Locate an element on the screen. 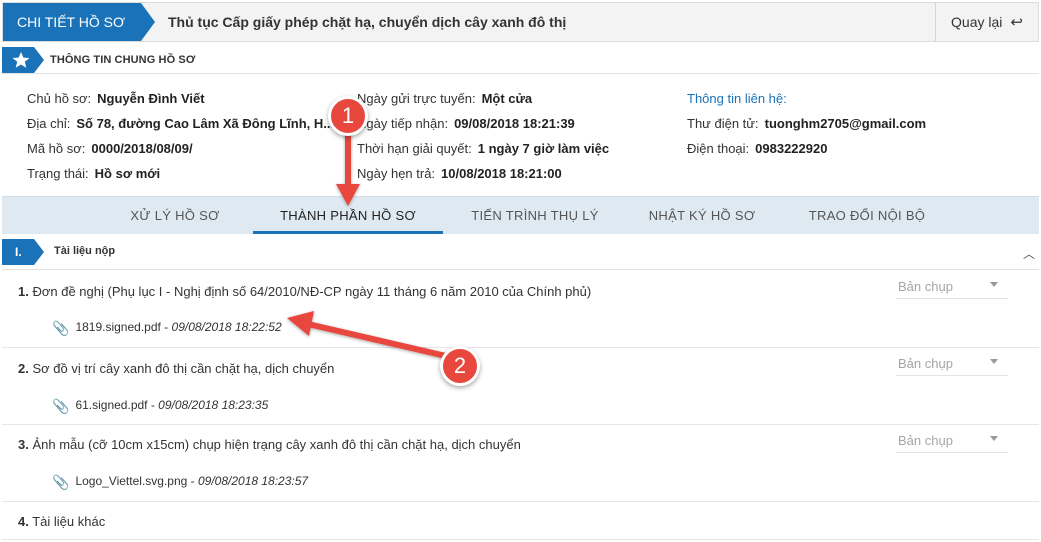 This screenshot has width=1041, height=542. phone-row: Điện thoại: 0983222920 is located at coordinates (757, 148).